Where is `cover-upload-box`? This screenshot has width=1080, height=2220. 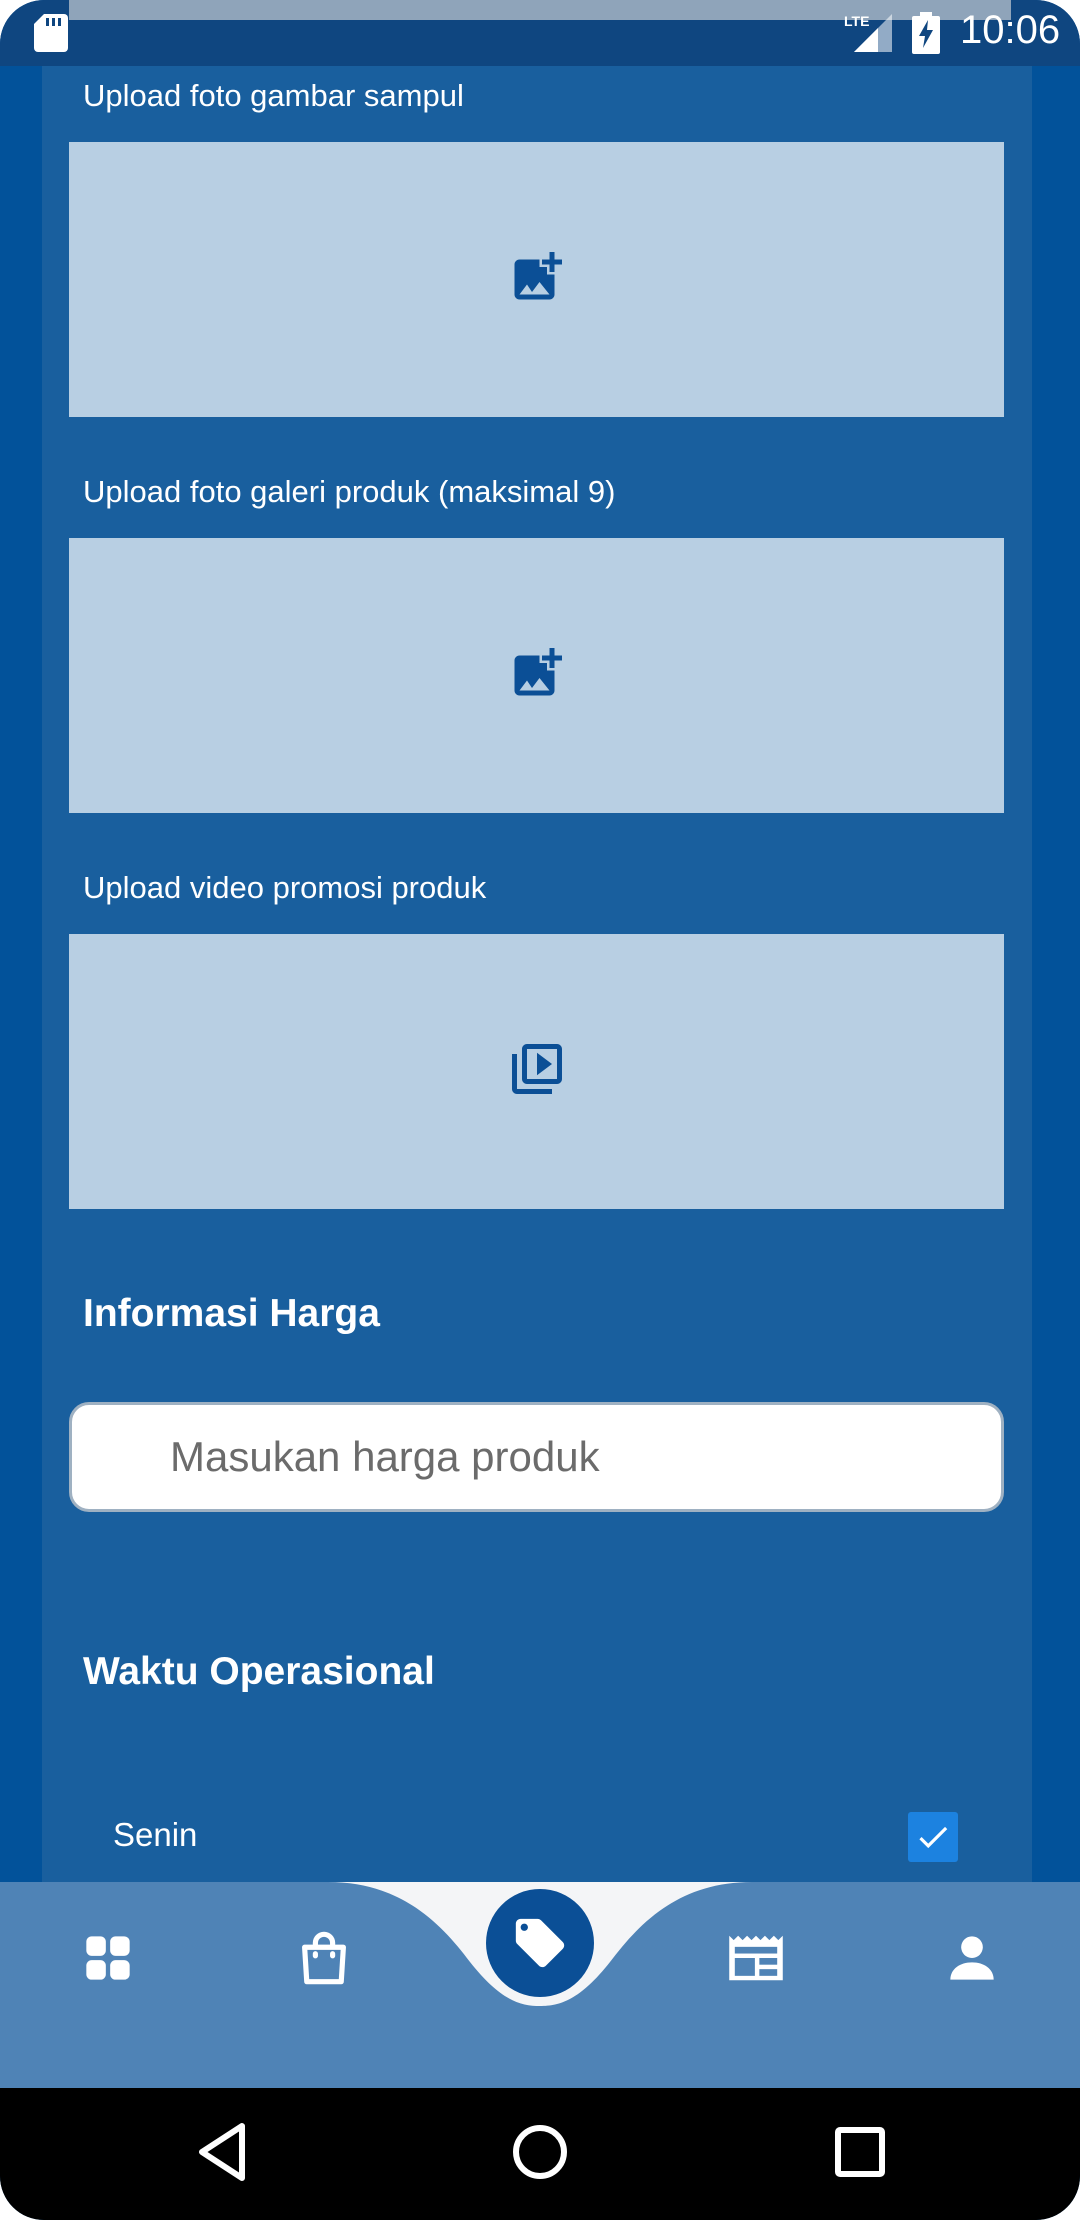
cover-upload-box is located at coordinates (536, 279).